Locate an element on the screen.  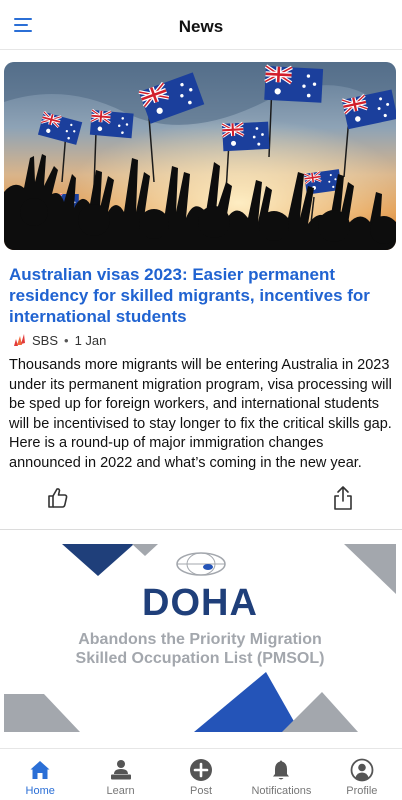
tab-notifications: Notifications is located at coordinates (281, 774).